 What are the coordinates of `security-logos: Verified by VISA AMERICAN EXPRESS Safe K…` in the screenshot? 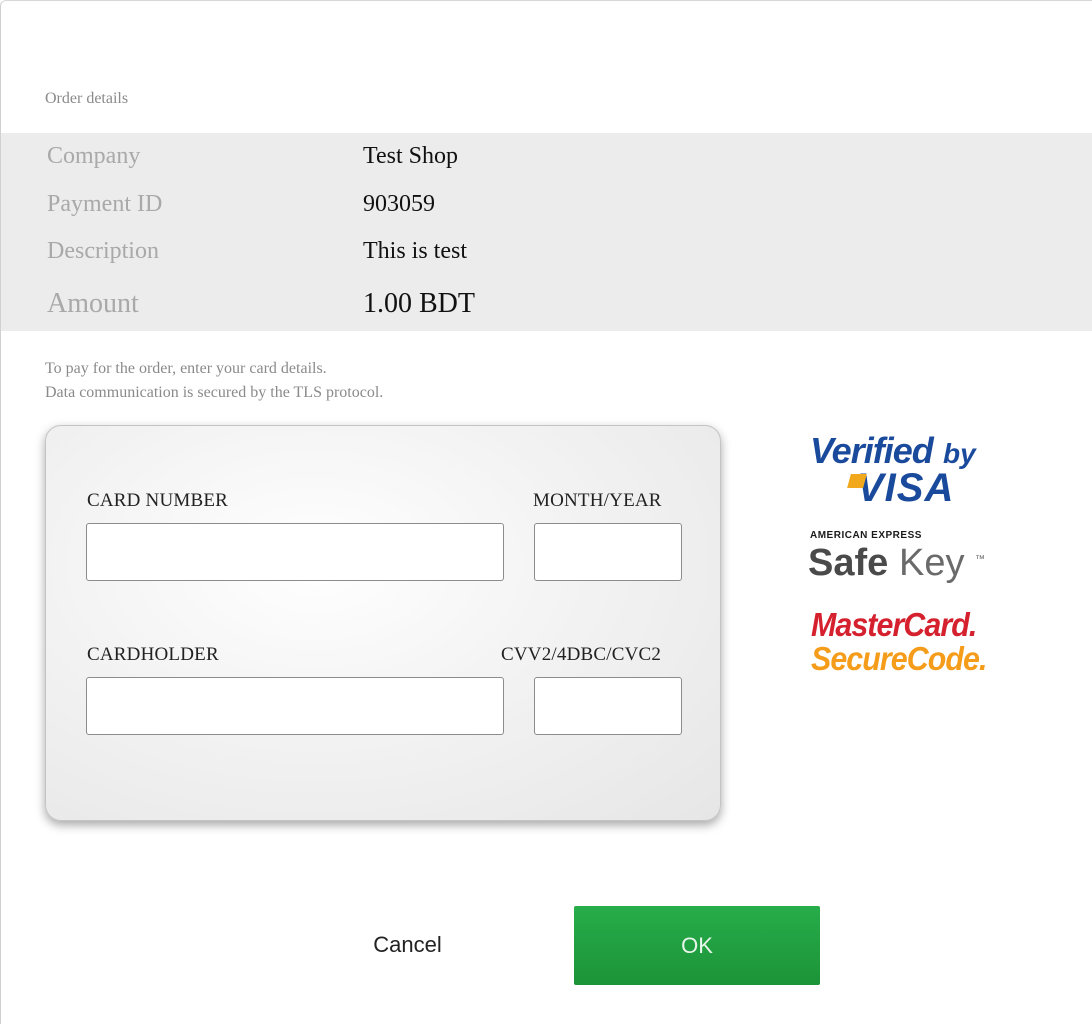 It's located at (905, 560).